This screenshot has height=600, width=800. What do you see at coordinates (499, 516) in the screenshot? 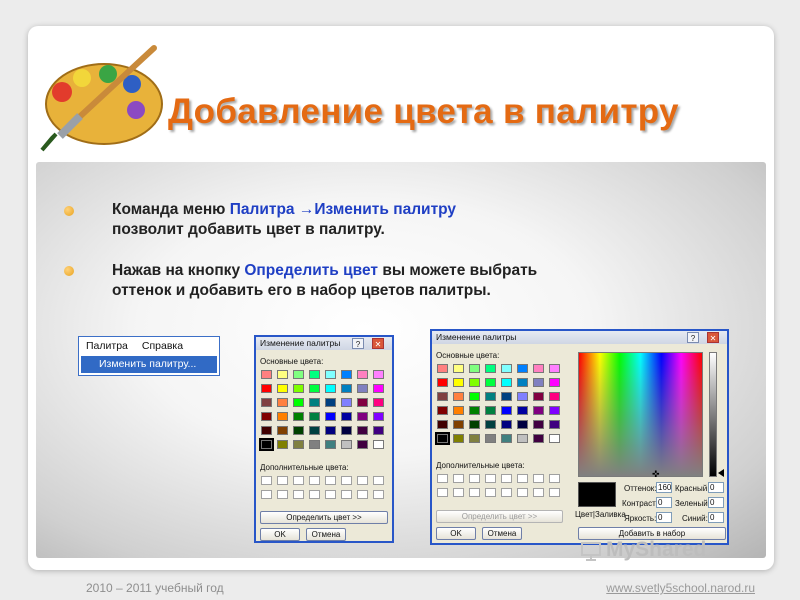
I see `define-color-button: Определить цвет >>` at bounding box center [499, 516].